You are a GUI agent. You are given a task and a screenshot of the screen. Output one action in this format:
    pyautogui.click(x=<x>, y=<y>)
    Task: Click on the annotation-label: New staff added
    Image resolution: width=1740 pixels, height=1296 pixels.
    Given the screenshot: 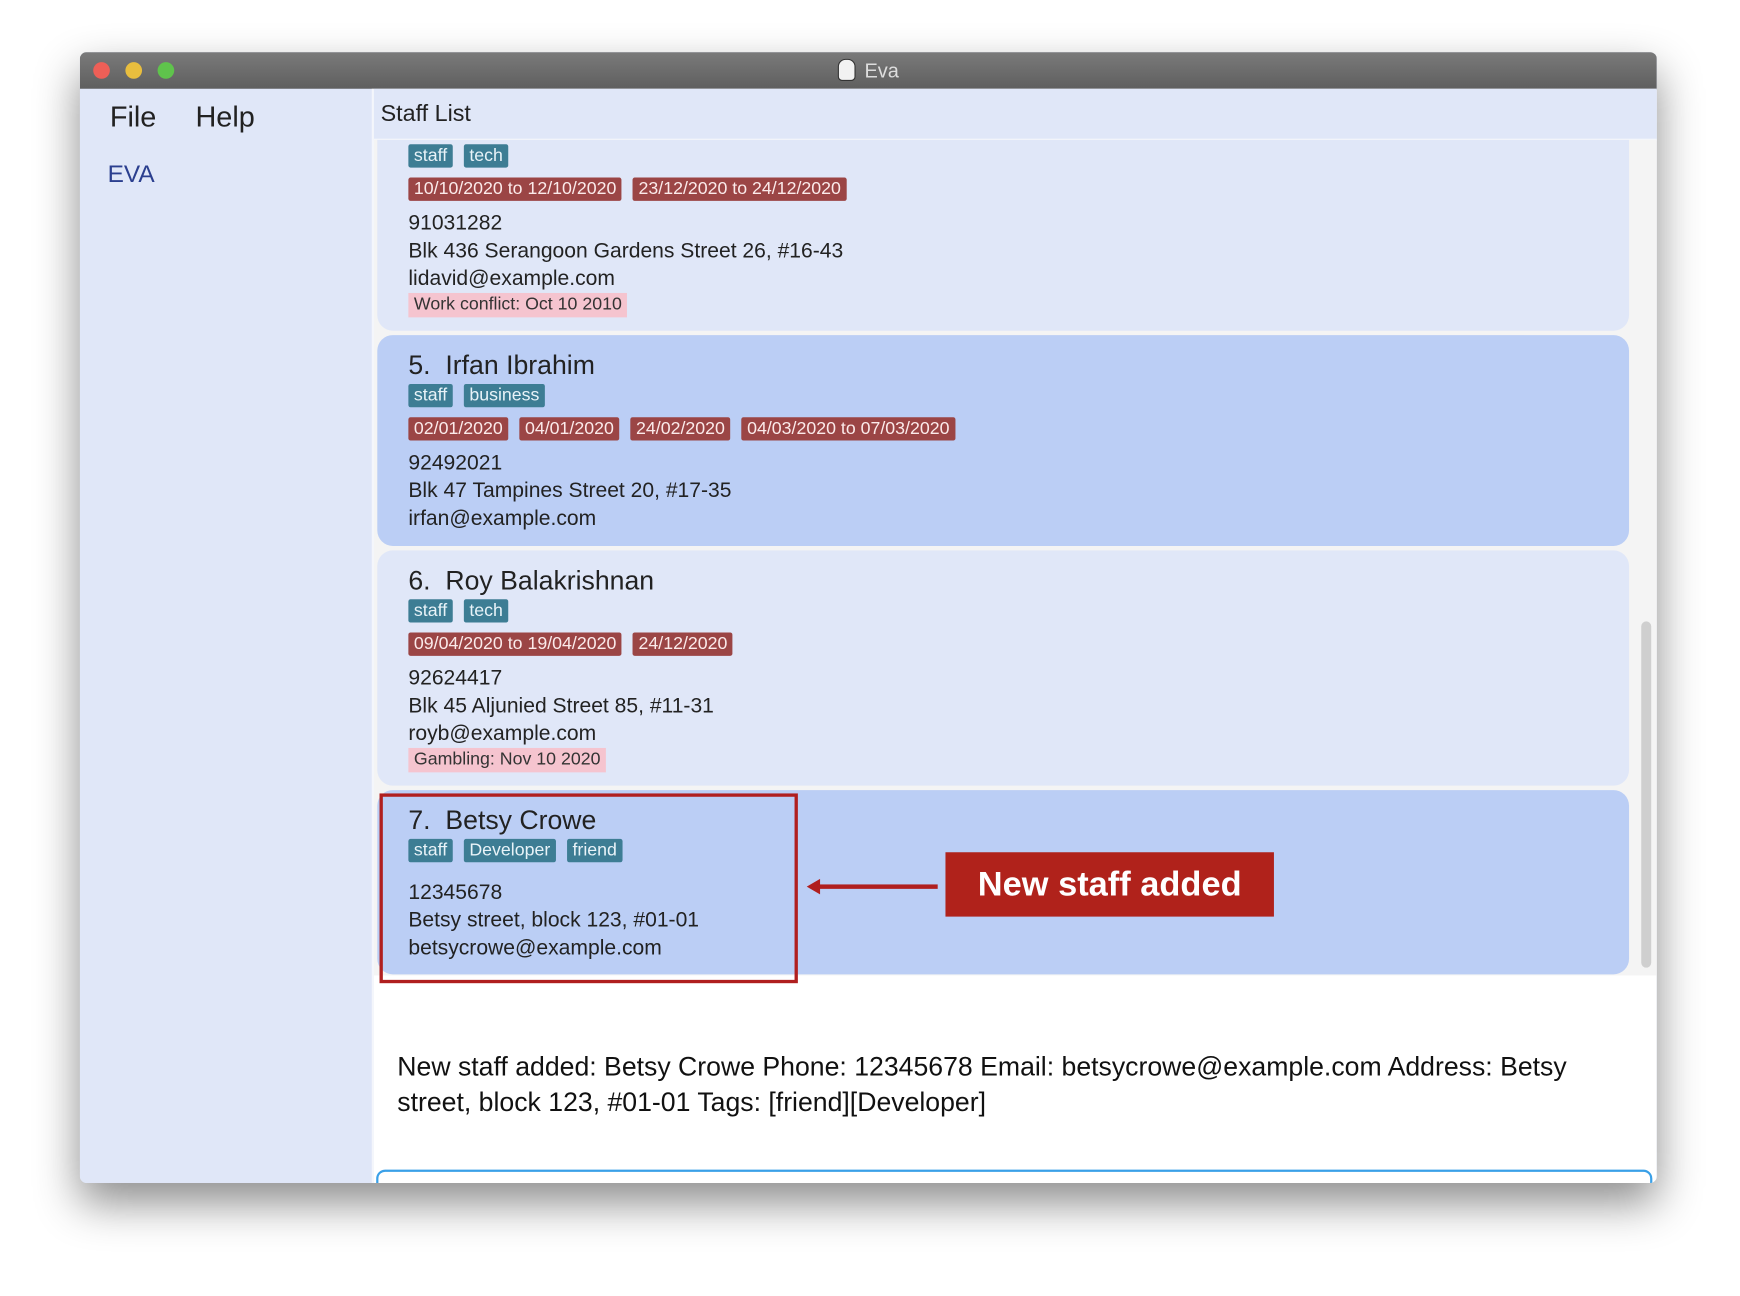 What is the action you would take?
    pyautogui.click(x=1109, y=884)
    